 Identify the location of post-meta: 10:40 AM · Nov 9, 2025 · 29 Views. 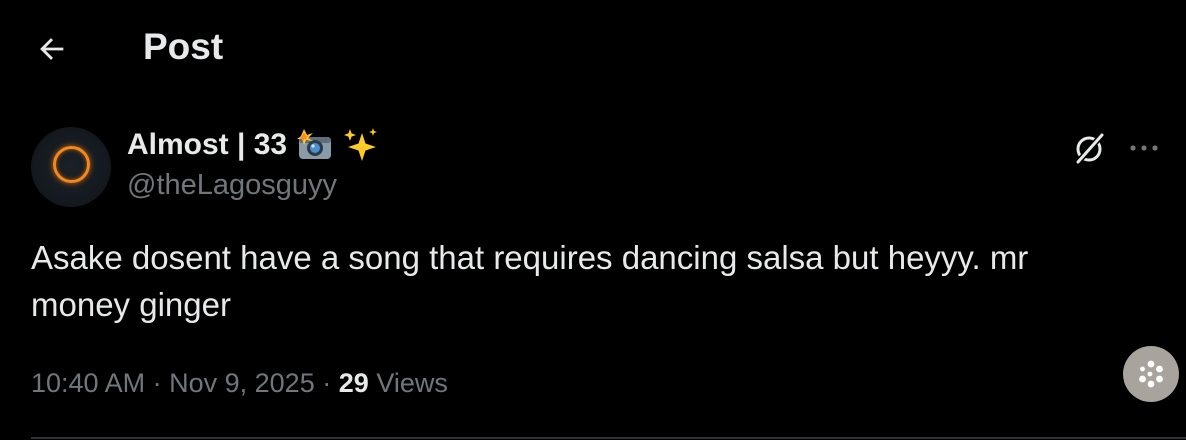
(239, 383).